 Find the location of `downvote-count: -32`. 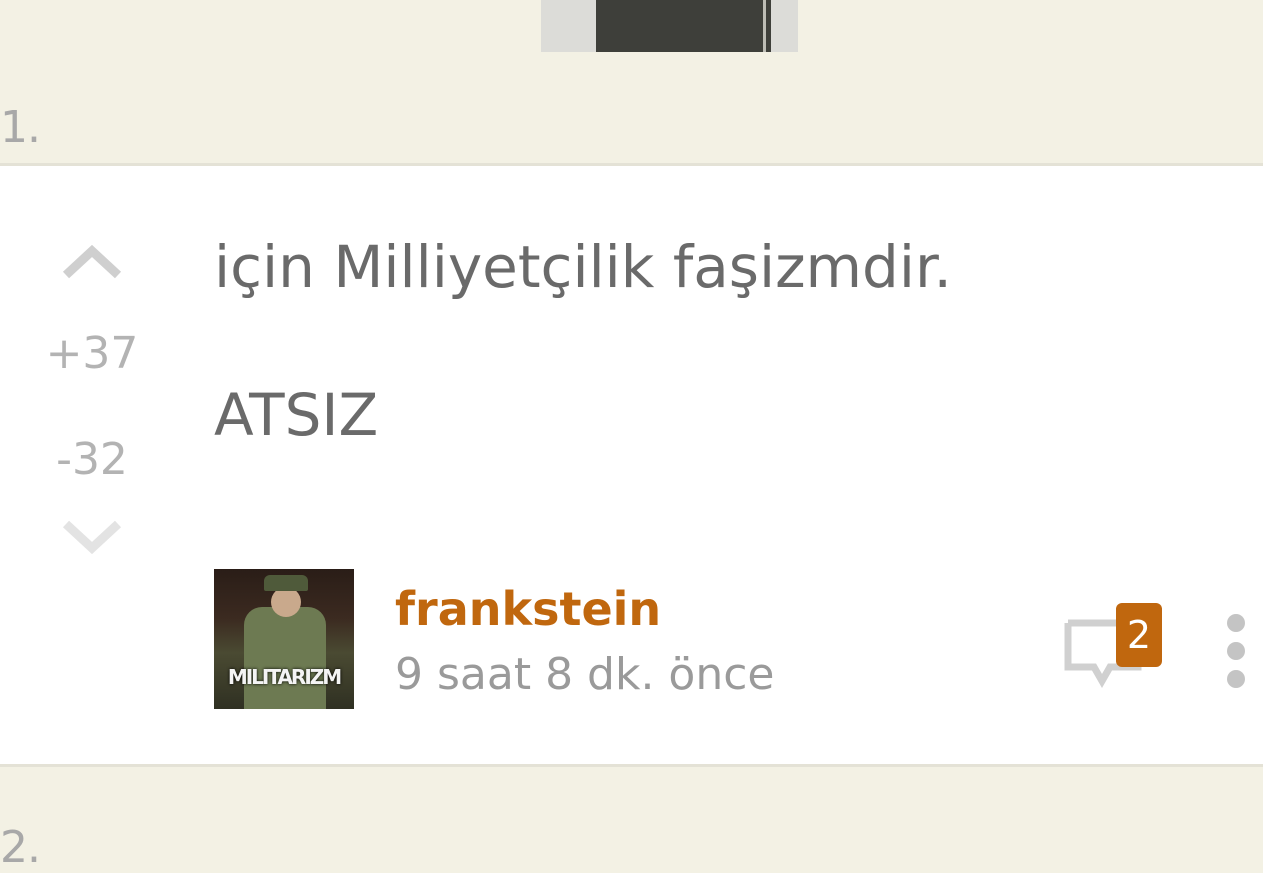

downvote-count: -32 is located at coordinates (92, 459).